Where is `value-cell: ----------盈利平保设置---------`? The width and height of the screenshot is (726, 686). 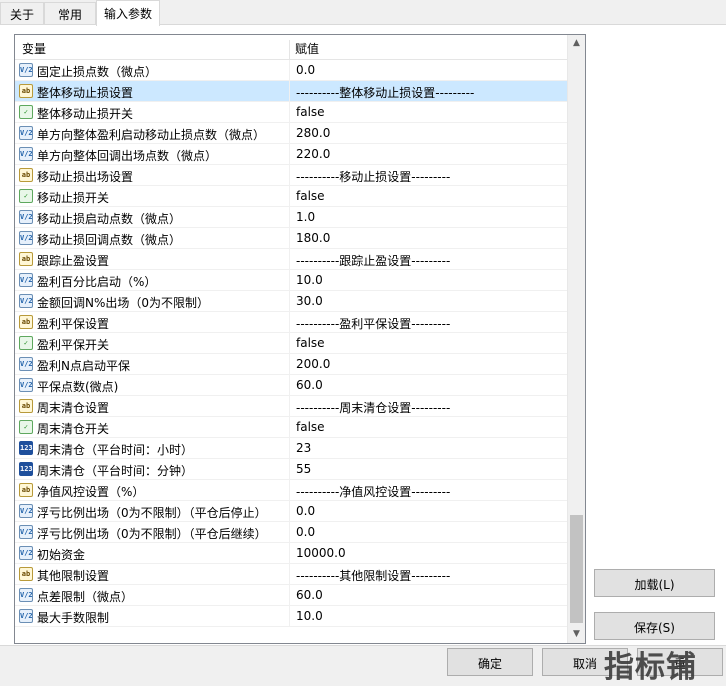 value-cell: ----------盈利平保设置--------- is located at coordinates (428, 322).